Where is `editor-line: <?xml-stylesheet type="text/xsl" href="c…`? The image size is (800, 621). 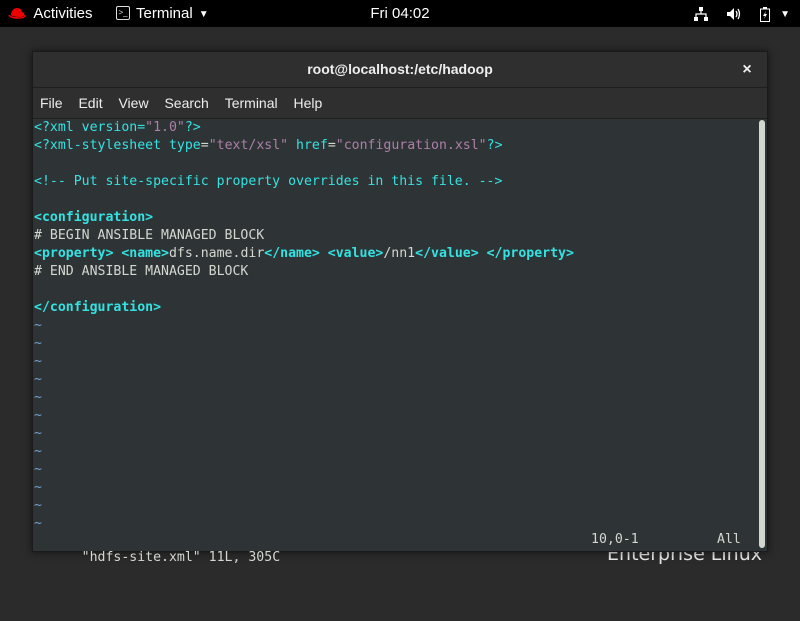 editor-line: <?xml-stylesheet type="text/xsl" href="c… is located at coordinates (268, 145).